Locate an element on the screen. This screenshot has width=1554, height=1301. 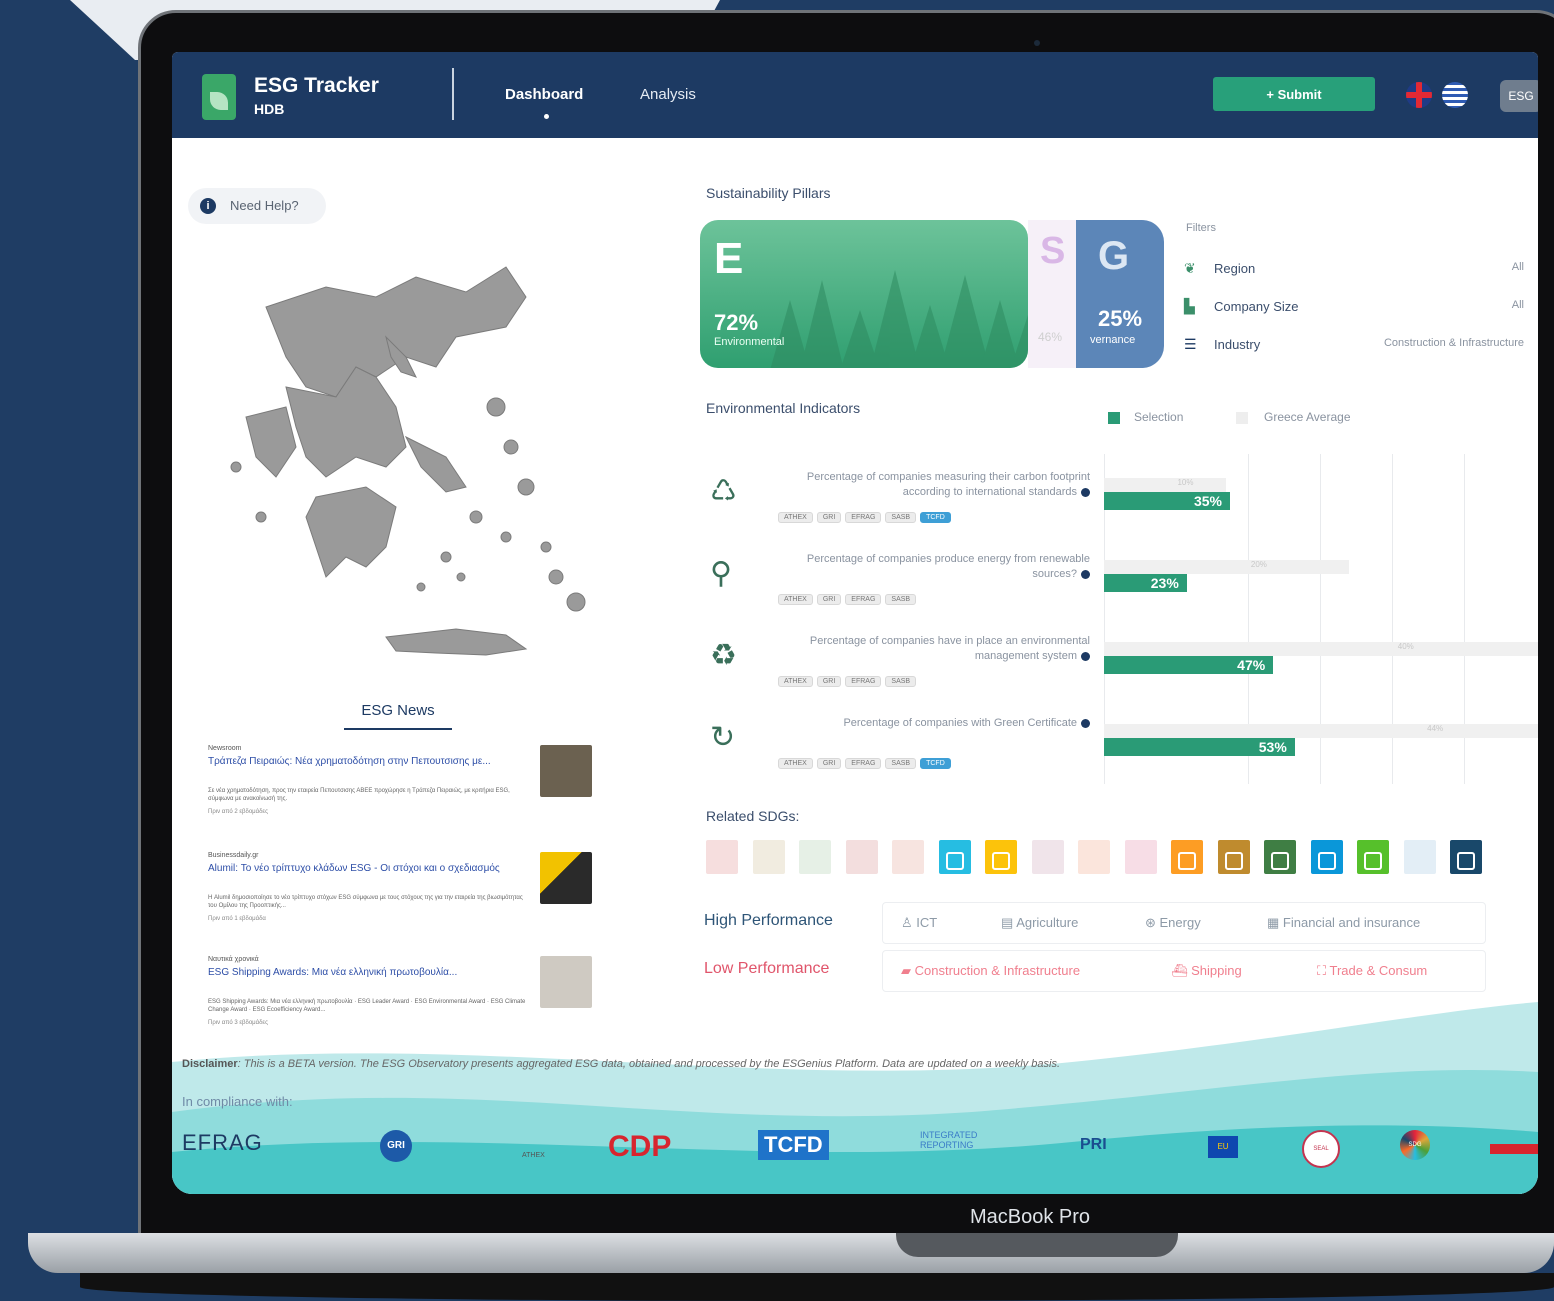
pillar-governance: G 25% vernance is located at coordinates (1120, 294).